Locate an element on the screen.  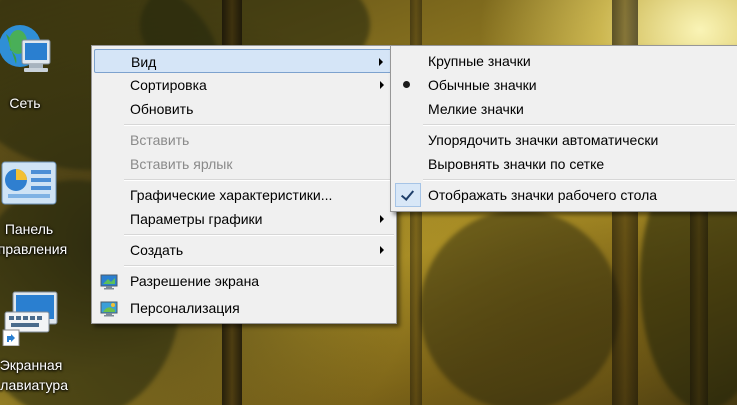
menu-item-view: Вид is located at coordinates (244, 61).